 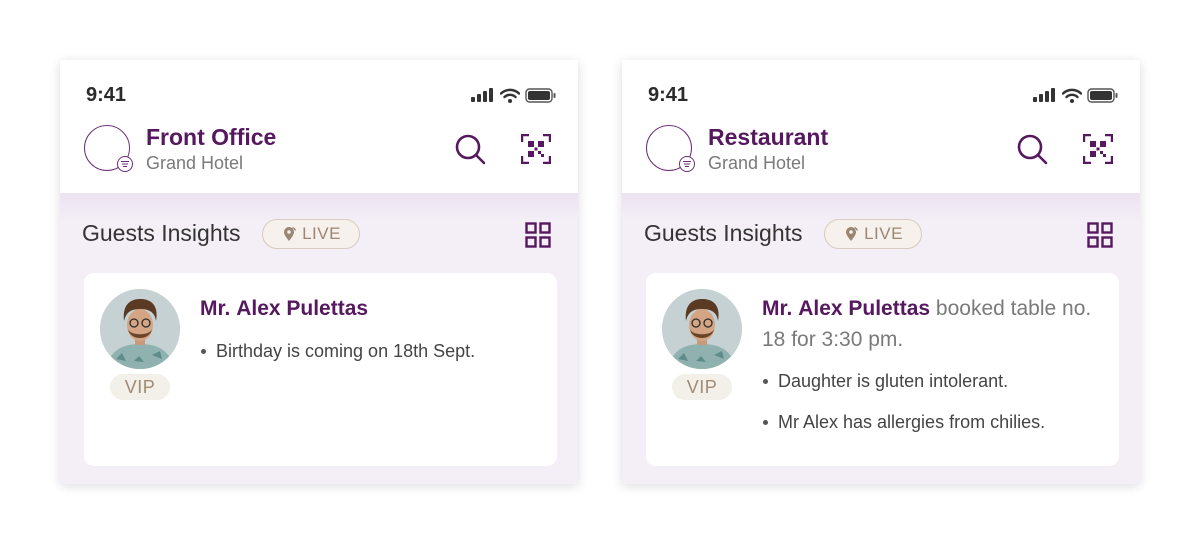 What do you see at coordinates (375, 351) in the screenshot?
I see `insight-note: Birthday is coming on 18th Sept.` at bounding box center [375, 351].